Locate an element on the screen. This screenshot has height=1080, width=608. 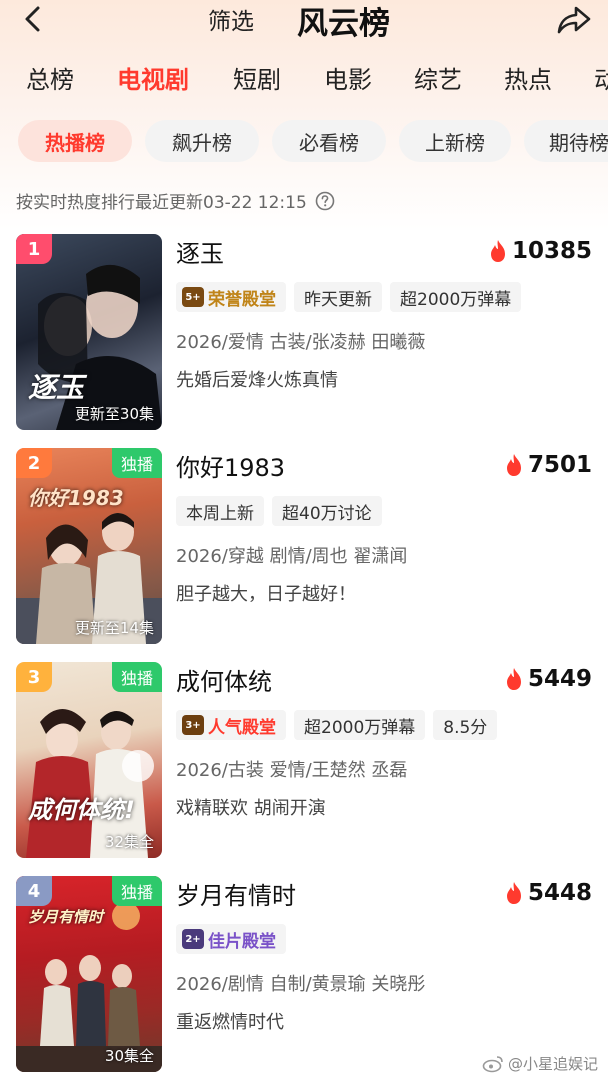
update-info: 按实时热度排行最近更新03-22 12:15 is located at coordinates (175, 200).